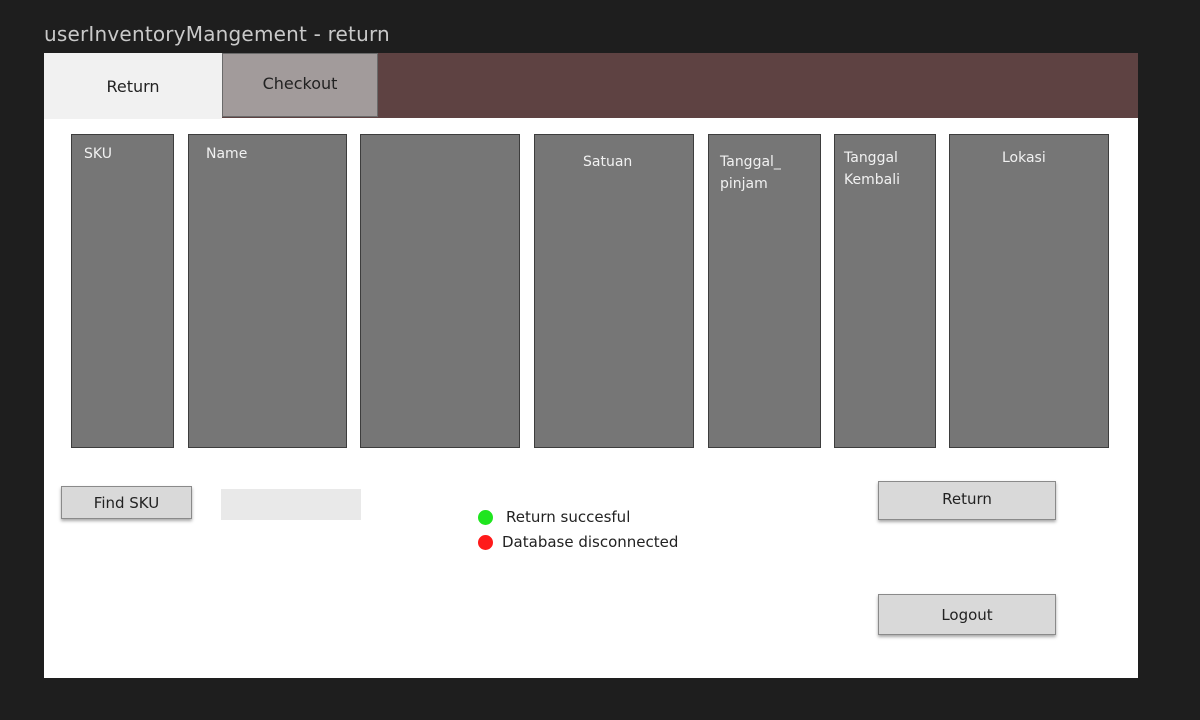 The height and width of the screenshot is (720, 1200). I want to click on return-button: Return, so click(967, 500).